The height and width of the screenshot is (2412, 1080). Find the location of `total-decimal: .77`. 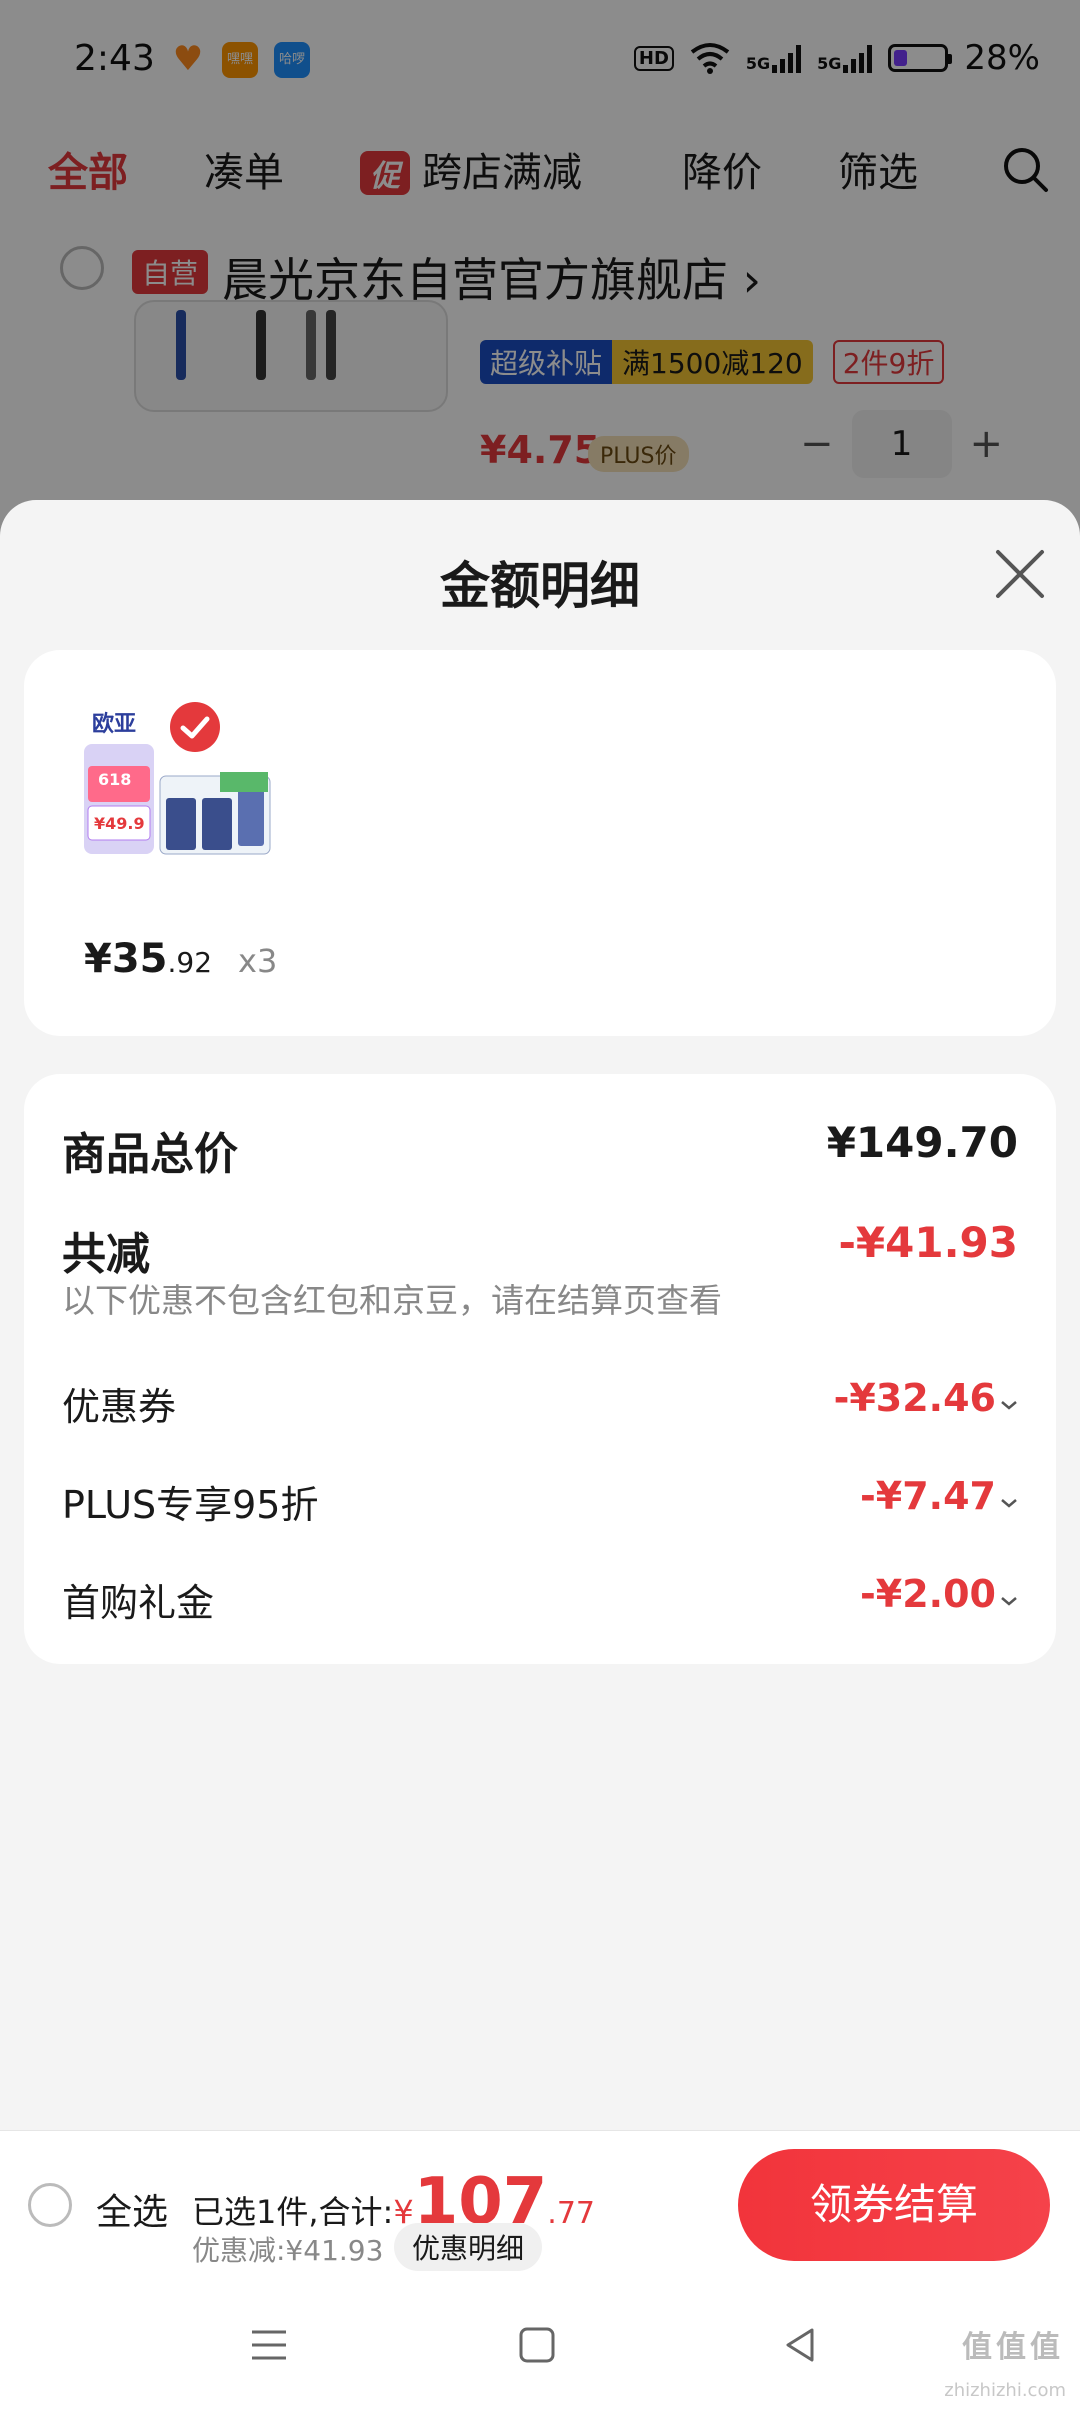

total-decimal: .77 is located at coordinates (571, 2213).